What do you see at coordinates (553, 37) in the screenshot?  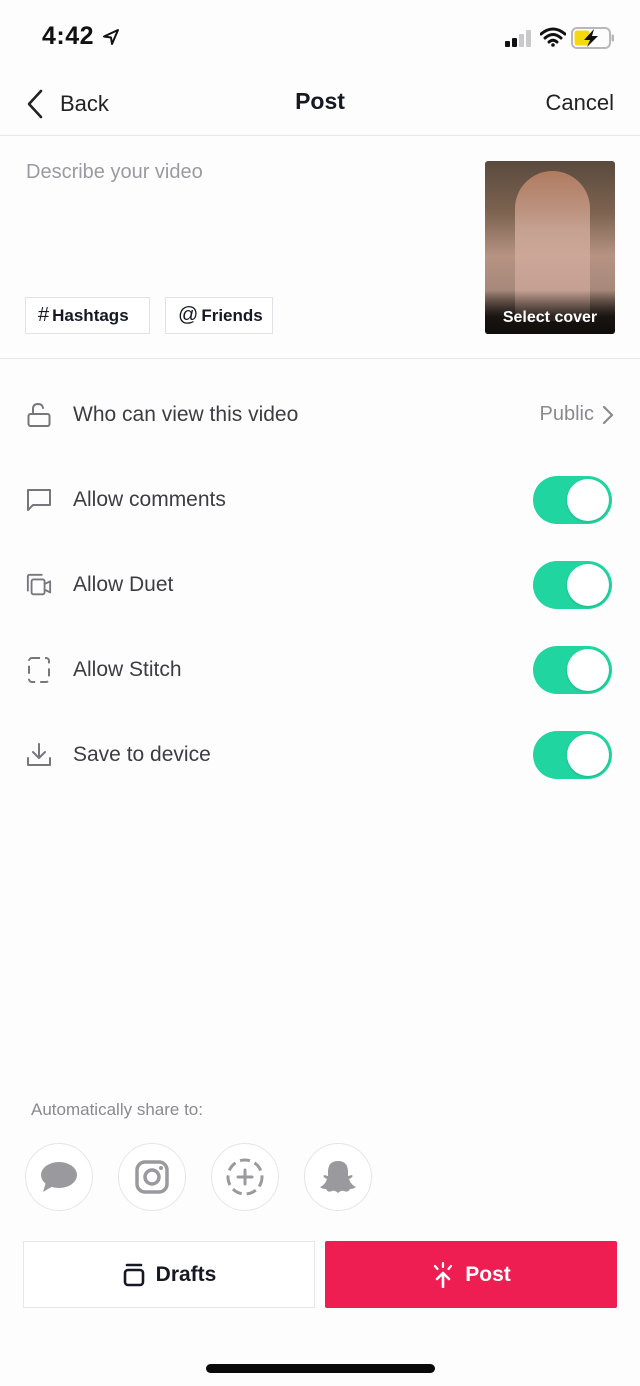 I see `wifi-icon` at bounding box center [553, 37].